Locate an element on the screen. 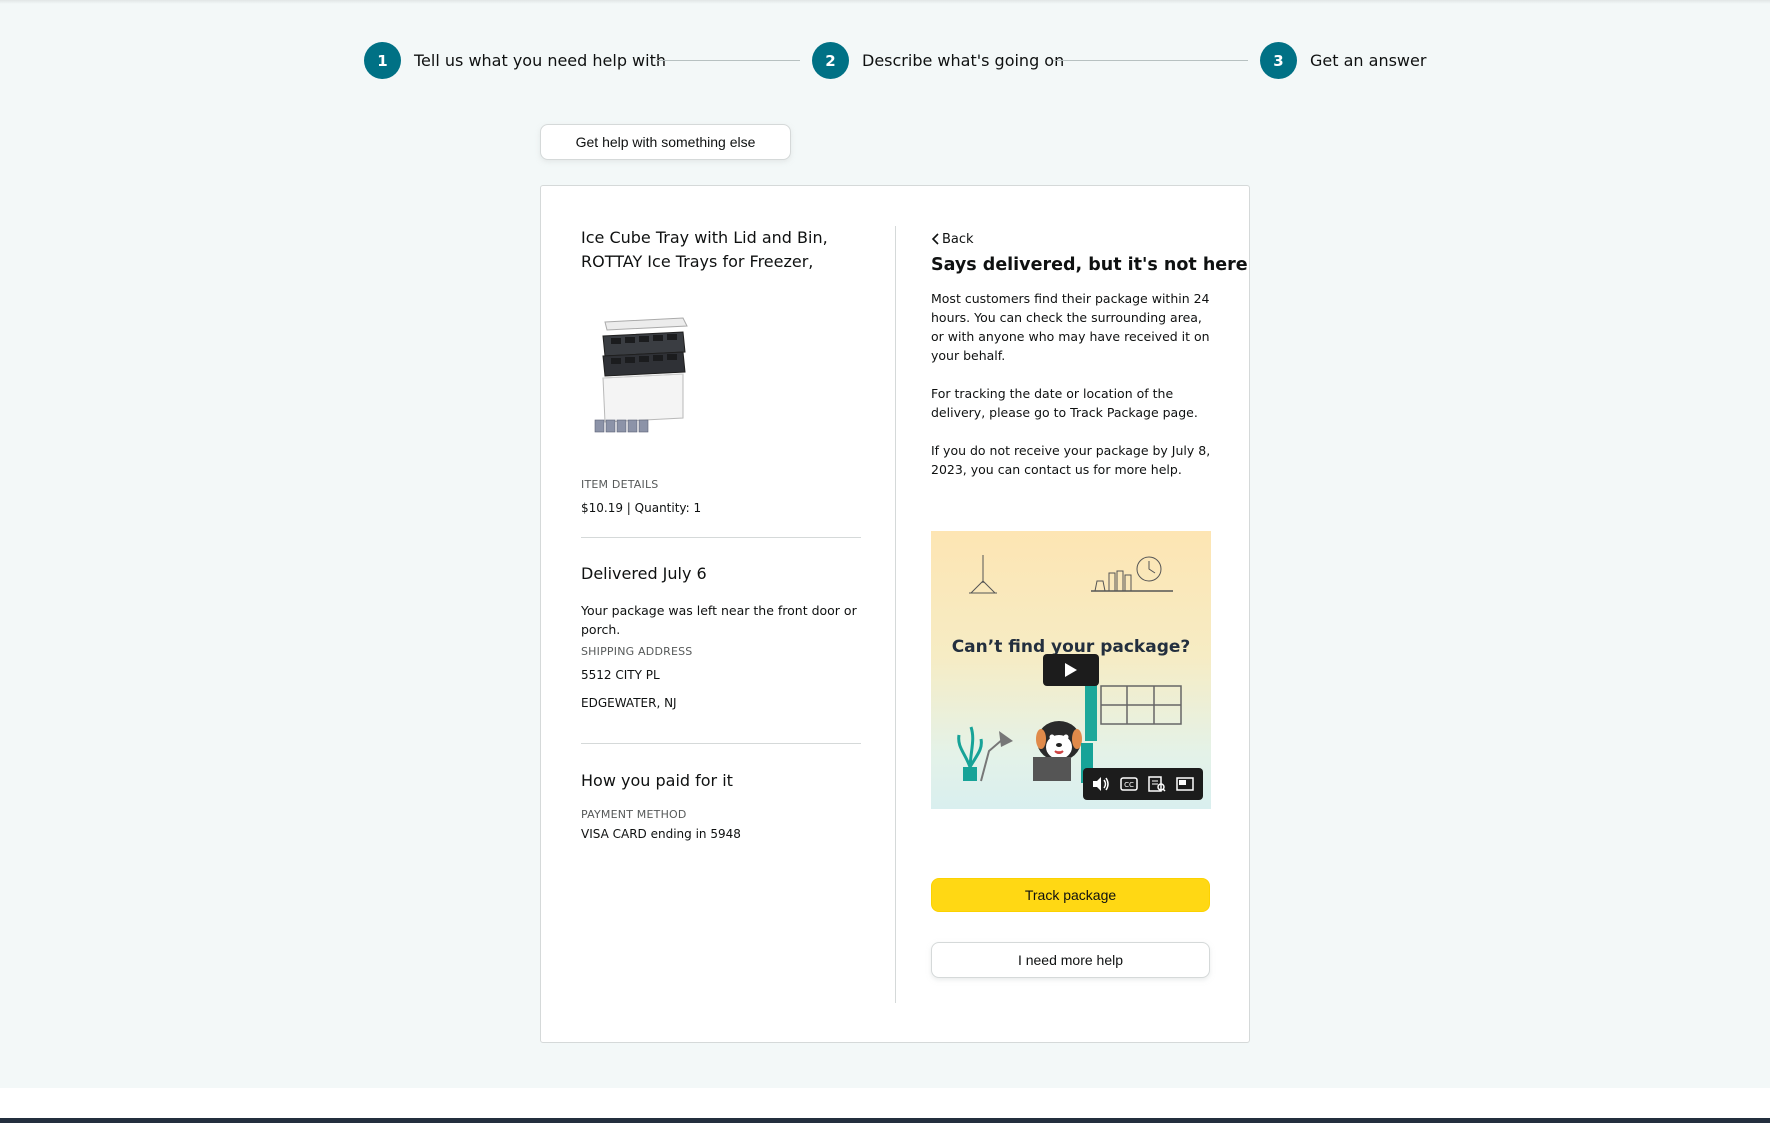 Image resolution: width=1770 pixels, height=1123 pixels. payment-method-value: VISA CARD ending in 5948 is located at coordinates (661, 834).